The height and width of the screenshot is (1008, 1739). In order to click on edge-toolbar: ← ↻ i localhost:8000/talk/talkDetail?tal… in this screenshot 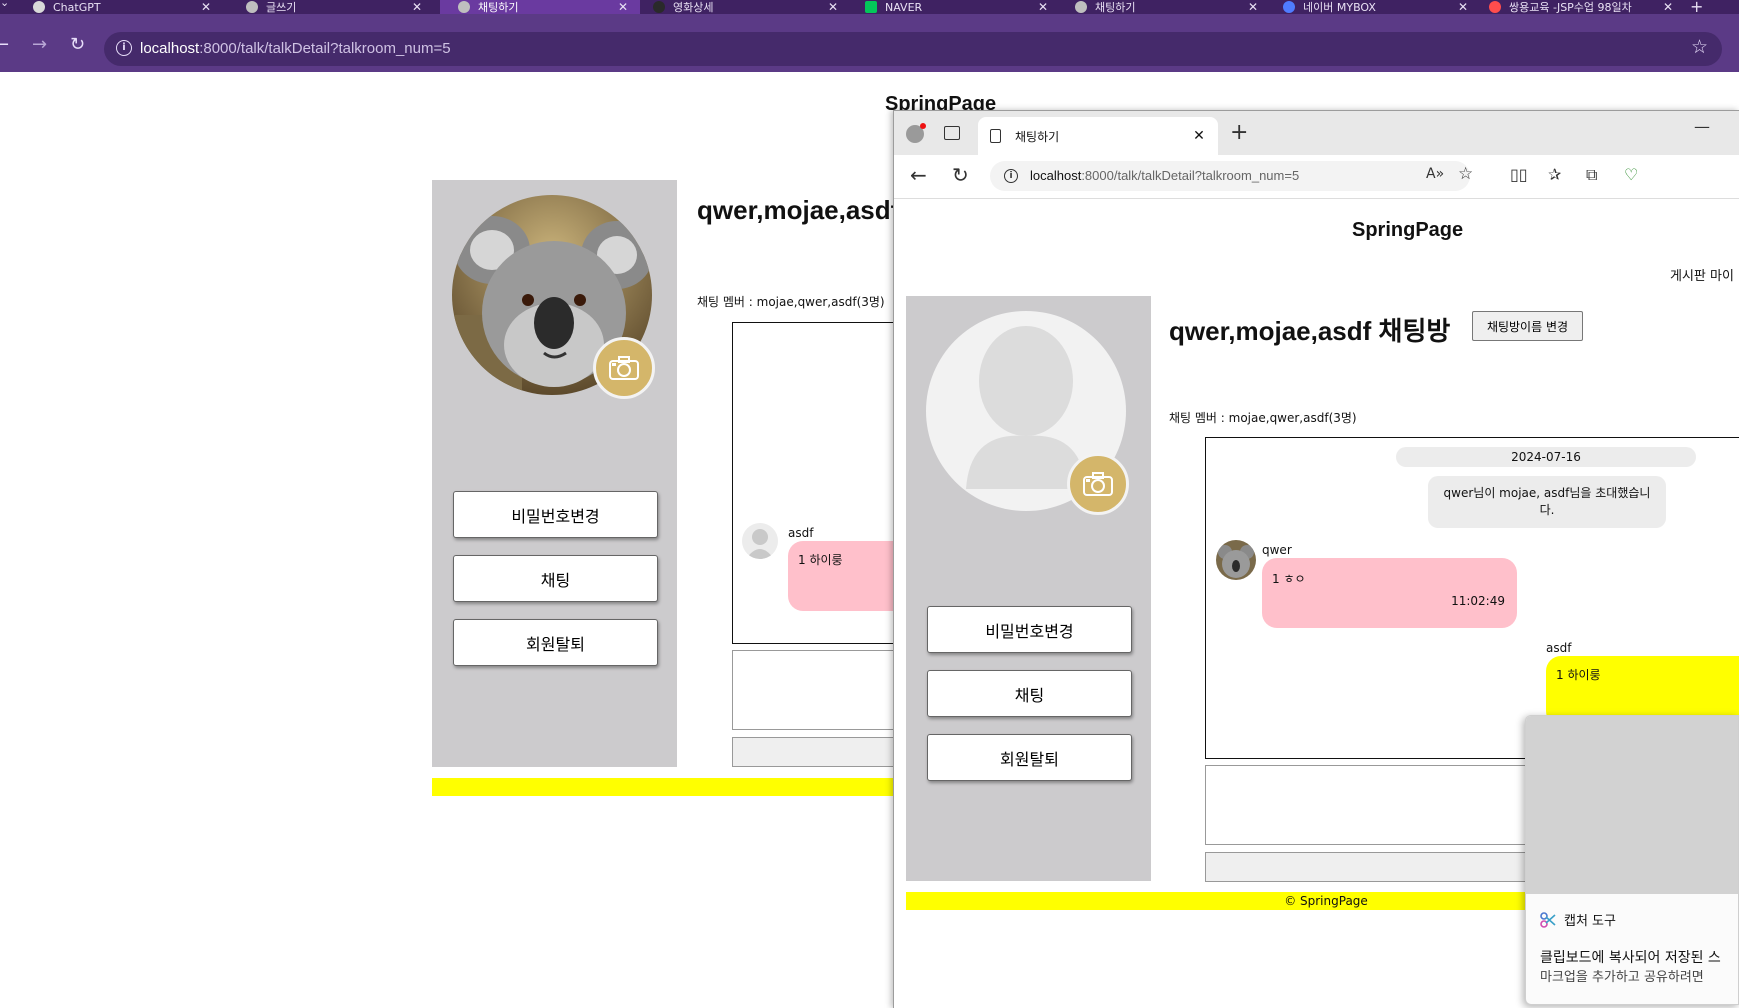, I will do `click(1316, 177)`.